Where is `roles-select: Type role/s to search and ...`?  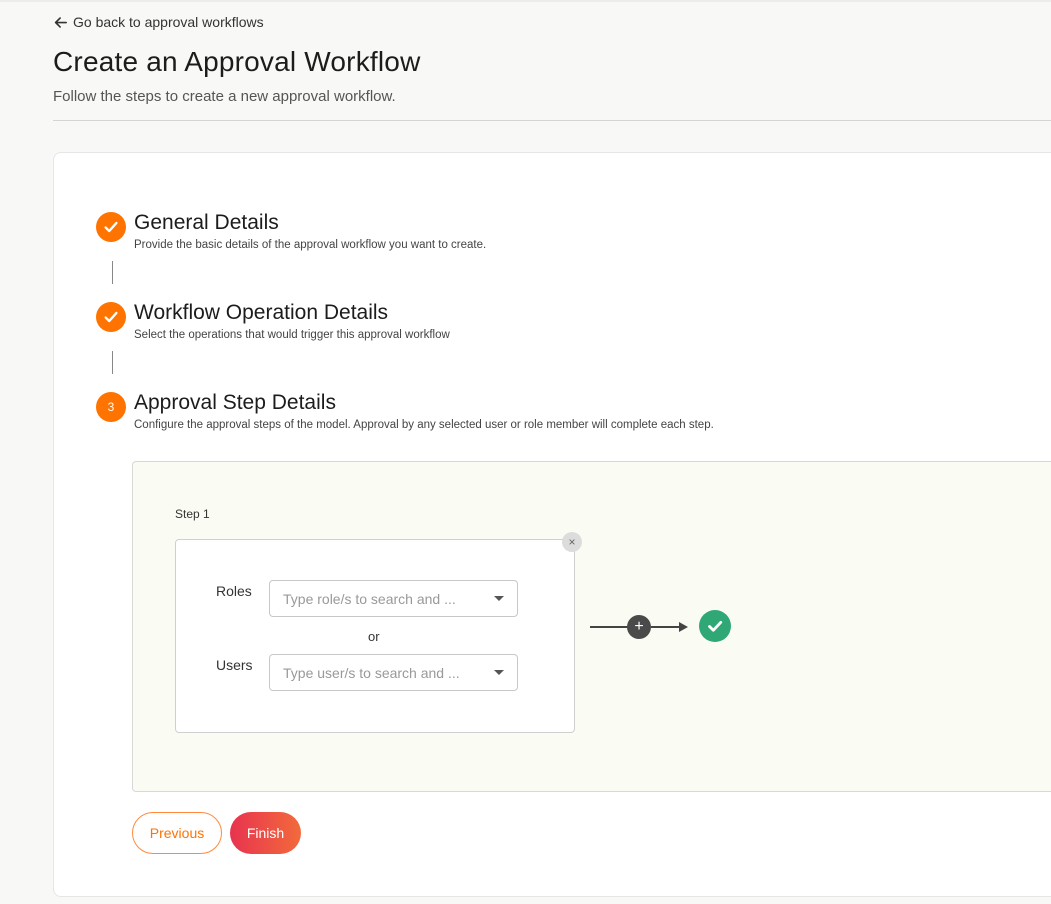
roles-select: Type role/s to search and ... is located at coordinates (393, 598).